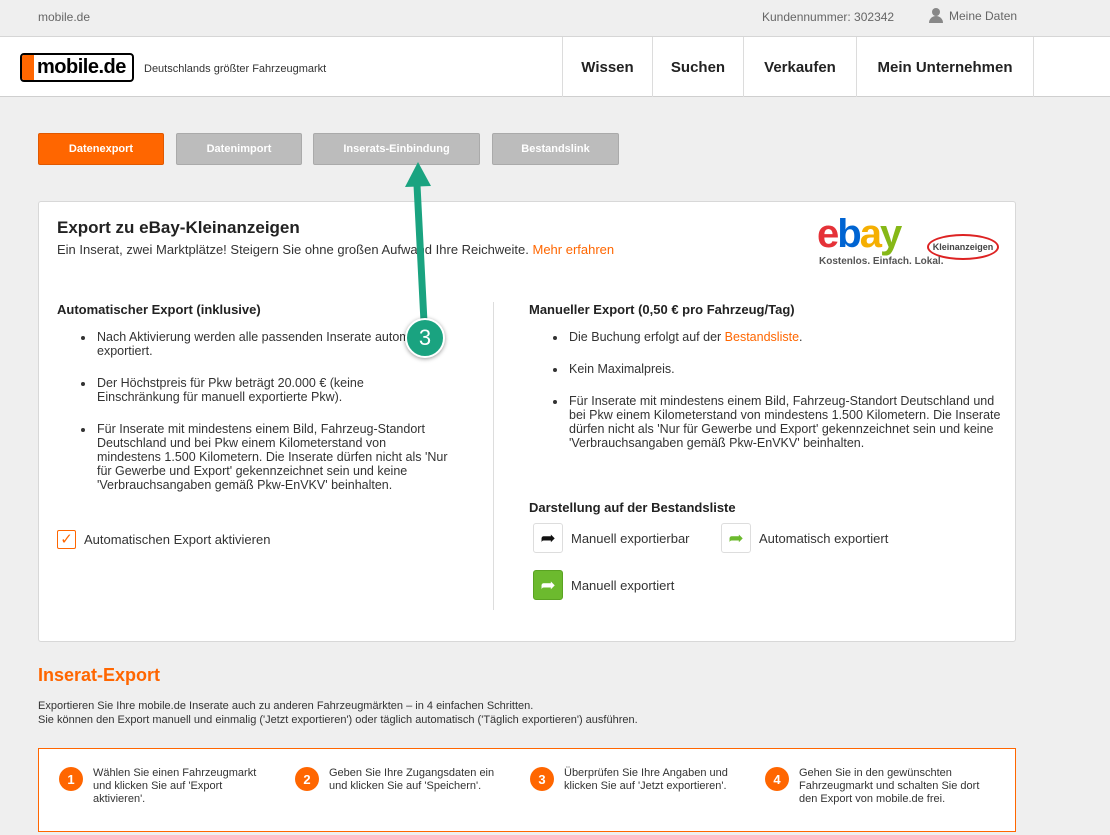 This screenshot has width=1110, height=835. I want to click on share-arrow-filled-icon: ➦, so click(548, 585).